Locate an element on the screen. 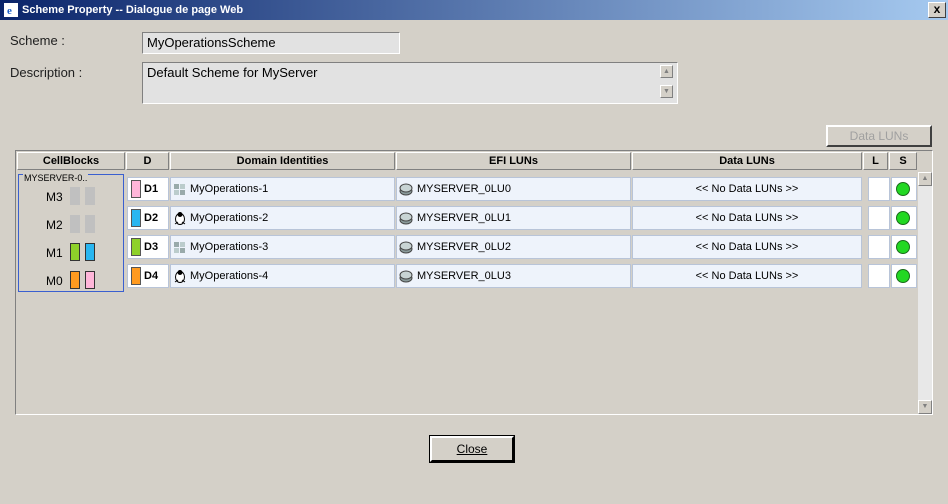 The width and height of the screenshot is (948, 504). header-data-luns: Data LUNs is located at coordinates (747, 161).